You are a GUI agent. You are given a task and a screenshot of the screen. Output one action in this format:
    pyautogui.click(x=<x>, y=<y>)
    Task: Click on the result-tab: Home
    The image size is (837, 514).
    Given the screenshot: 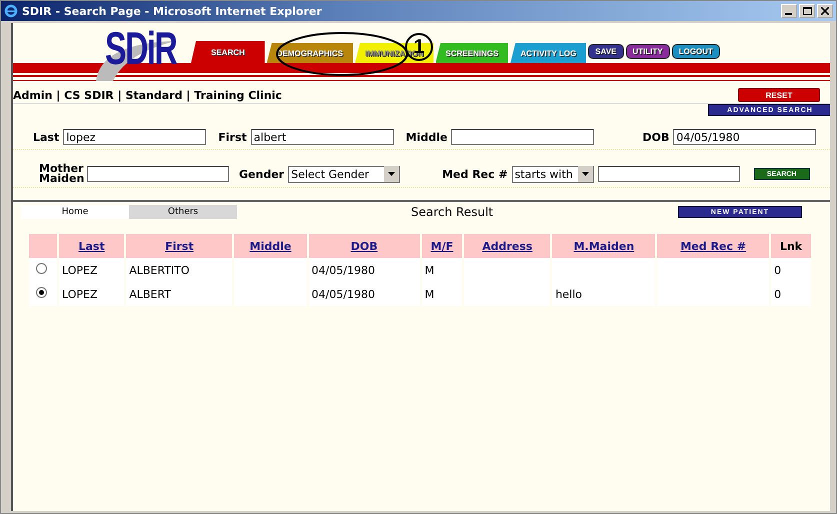 What is the action you would take?
    pyautogui.click(x=75, y=212)
    